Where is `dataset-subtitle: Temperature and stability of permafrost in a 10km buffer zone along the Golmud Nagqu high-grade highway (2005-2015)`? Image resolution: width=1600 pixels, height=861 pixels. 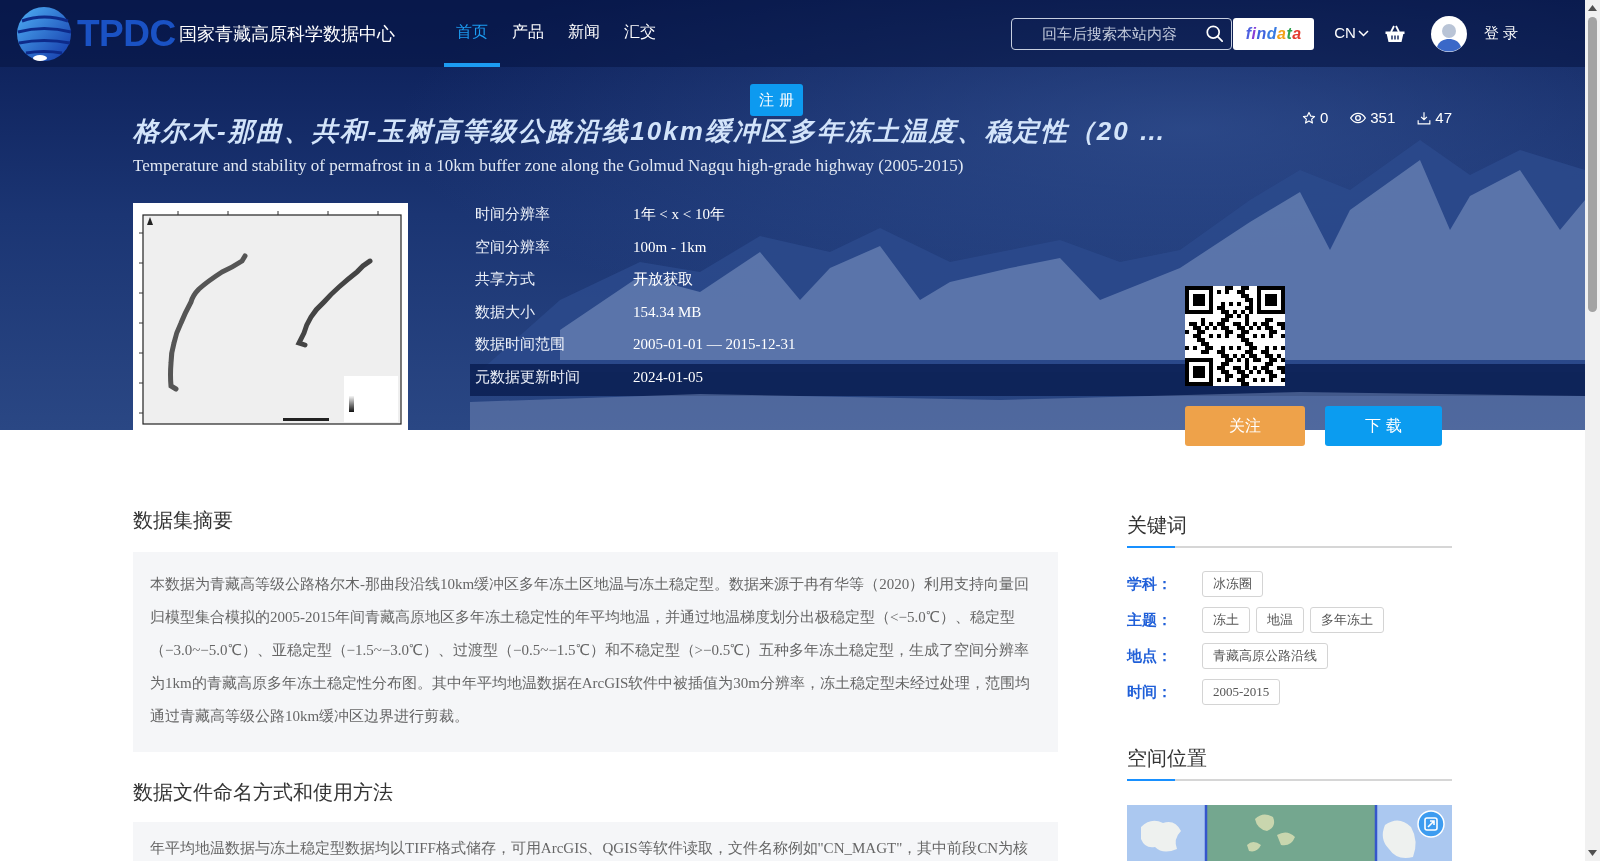
dataset-subtitle: Temperature and stability of permafrost in a 10km buffer zone along the Golmud Nagqu high-grade highway (2005-2015) is located at coordinates (549, 166).